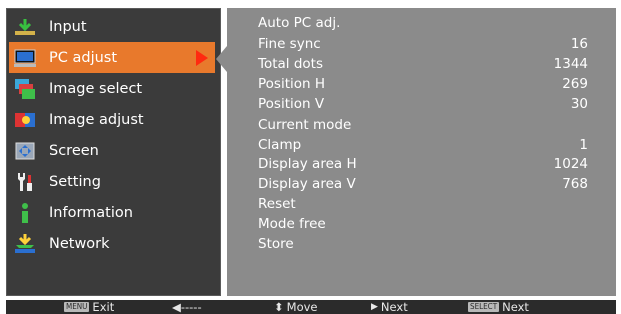  What do you see at coordinates (291, 103) in the screenshot?
I see `row-label: Position V` at bounding box center [291, 103].